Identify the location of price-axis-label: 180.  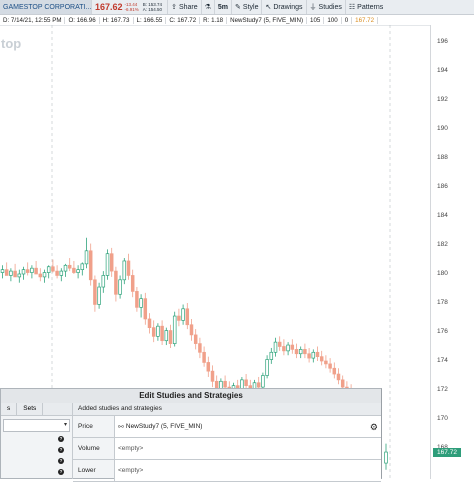
(442, 273).